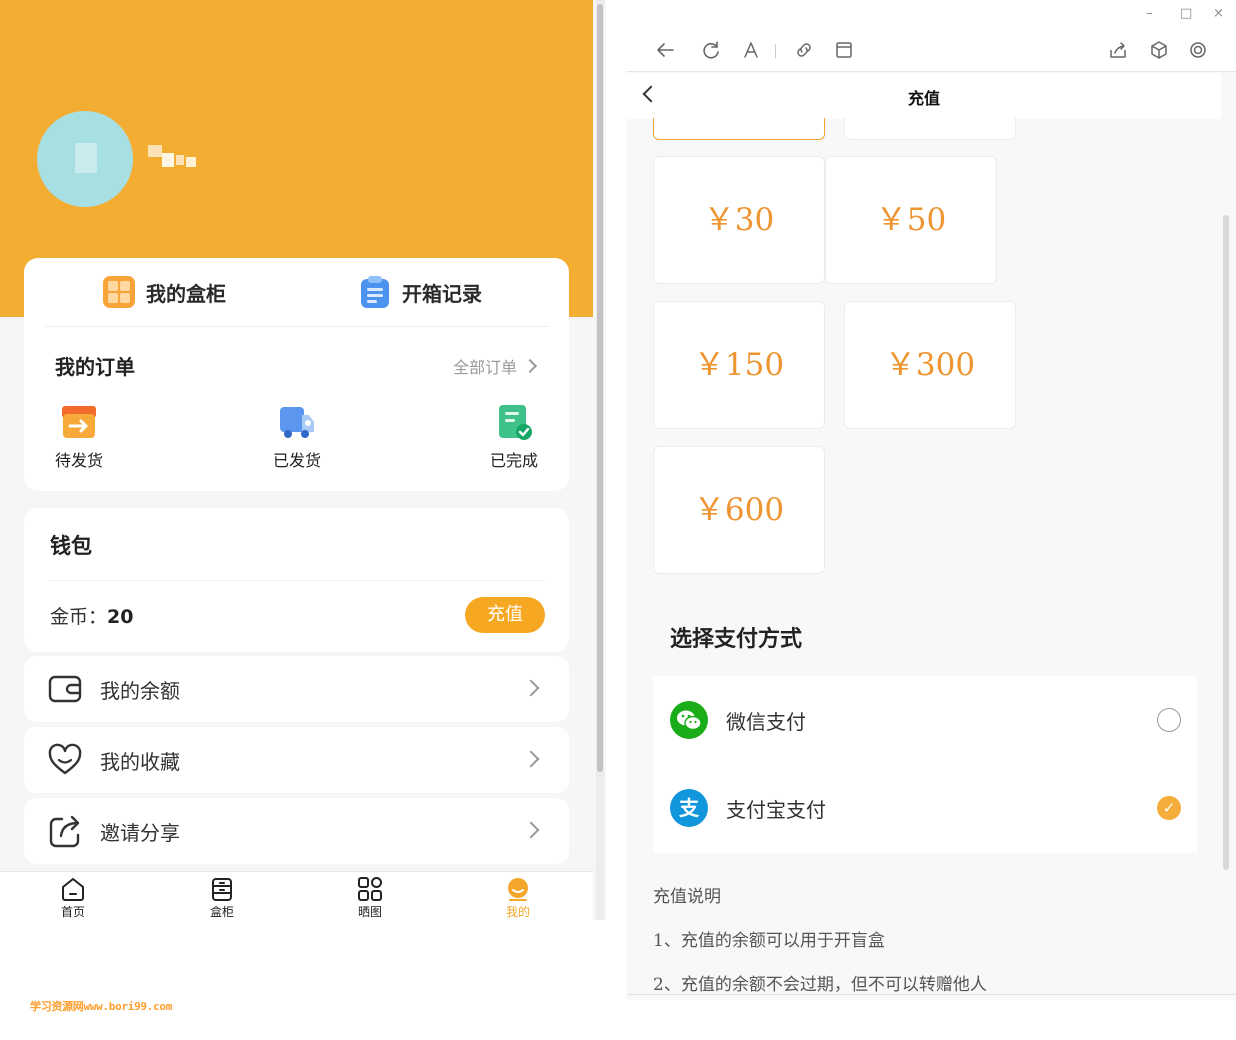 This screenshot has height=1040, width=1236. Describe the element at coordinates (484, 367) in the screenshot. I see `all-orders-label: 全部订单` at that location.